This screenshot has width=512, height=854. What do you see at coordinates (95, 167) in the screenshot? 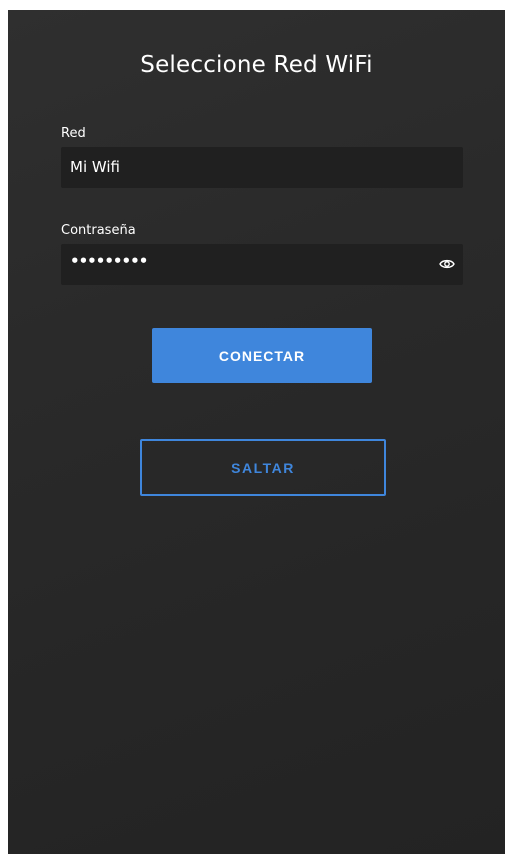
I see `network-value: Mi Wifi` at bounding box center [95, 167].